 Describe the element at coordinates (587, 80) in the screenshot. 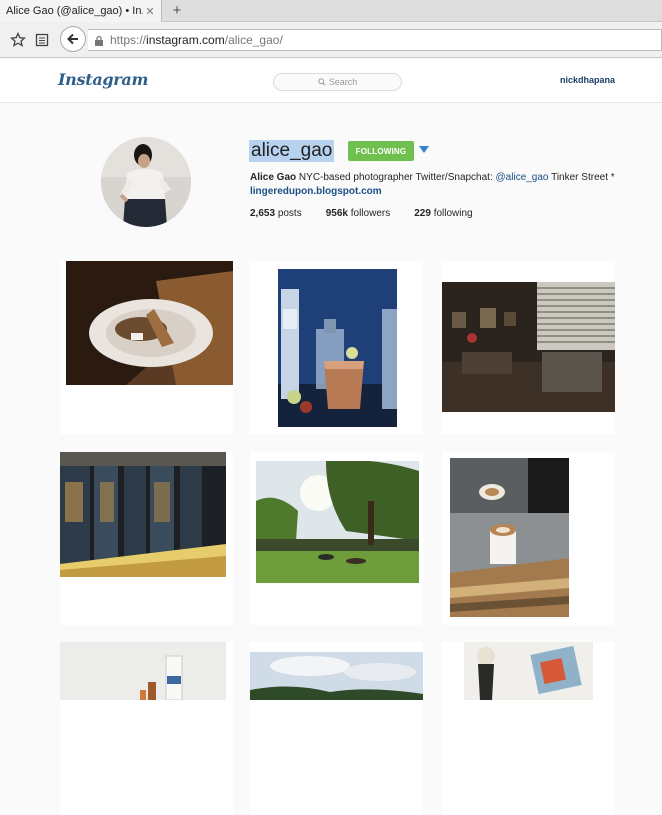

I see `current-user-link: nickdhapana` at that location.